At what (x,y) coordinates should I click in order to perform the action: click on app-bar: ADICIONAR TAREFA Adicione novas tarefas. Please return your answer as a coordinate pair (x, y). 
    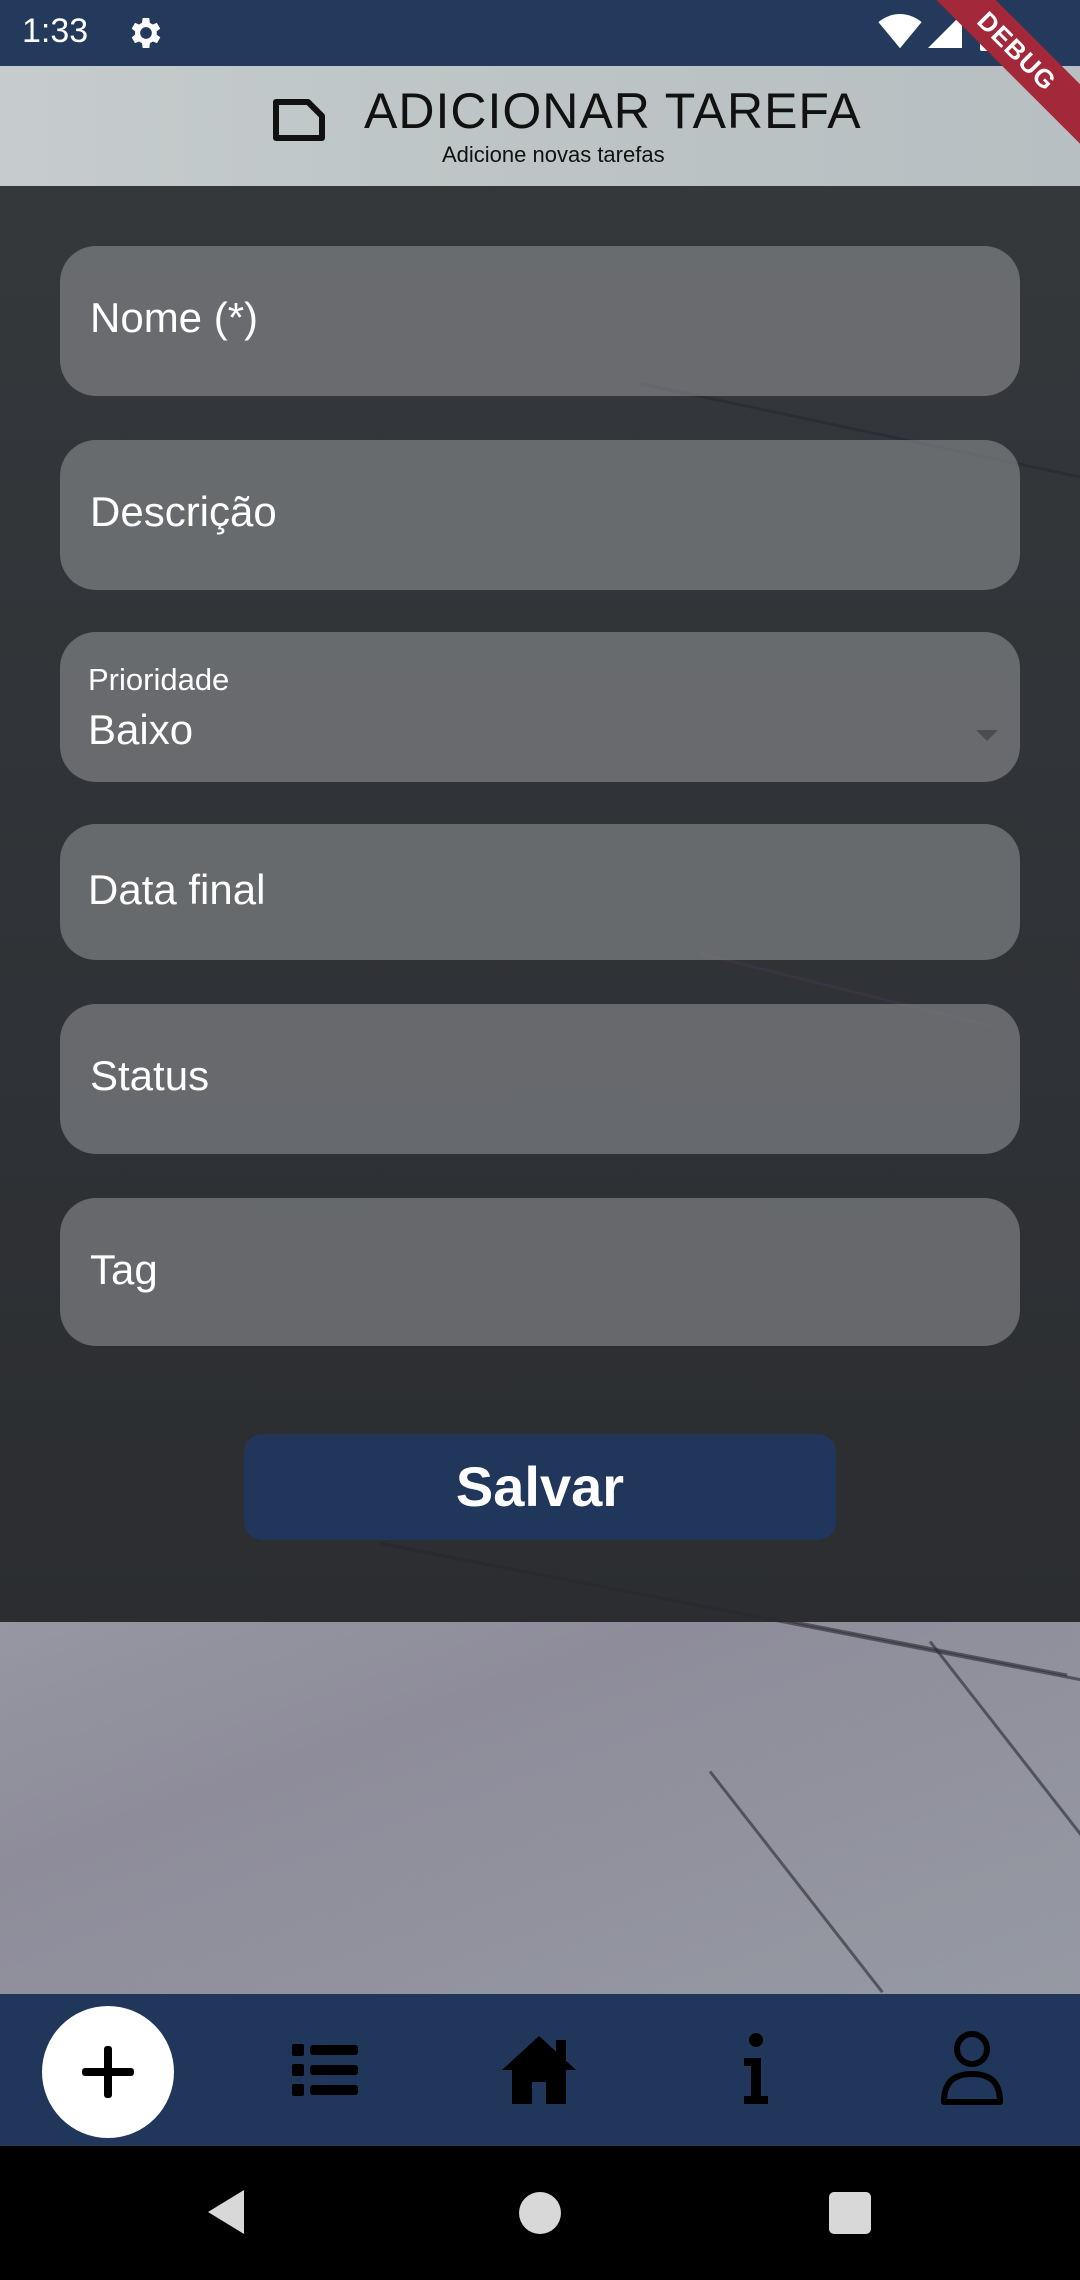
    Looking at the image, I should click on (540, 126).